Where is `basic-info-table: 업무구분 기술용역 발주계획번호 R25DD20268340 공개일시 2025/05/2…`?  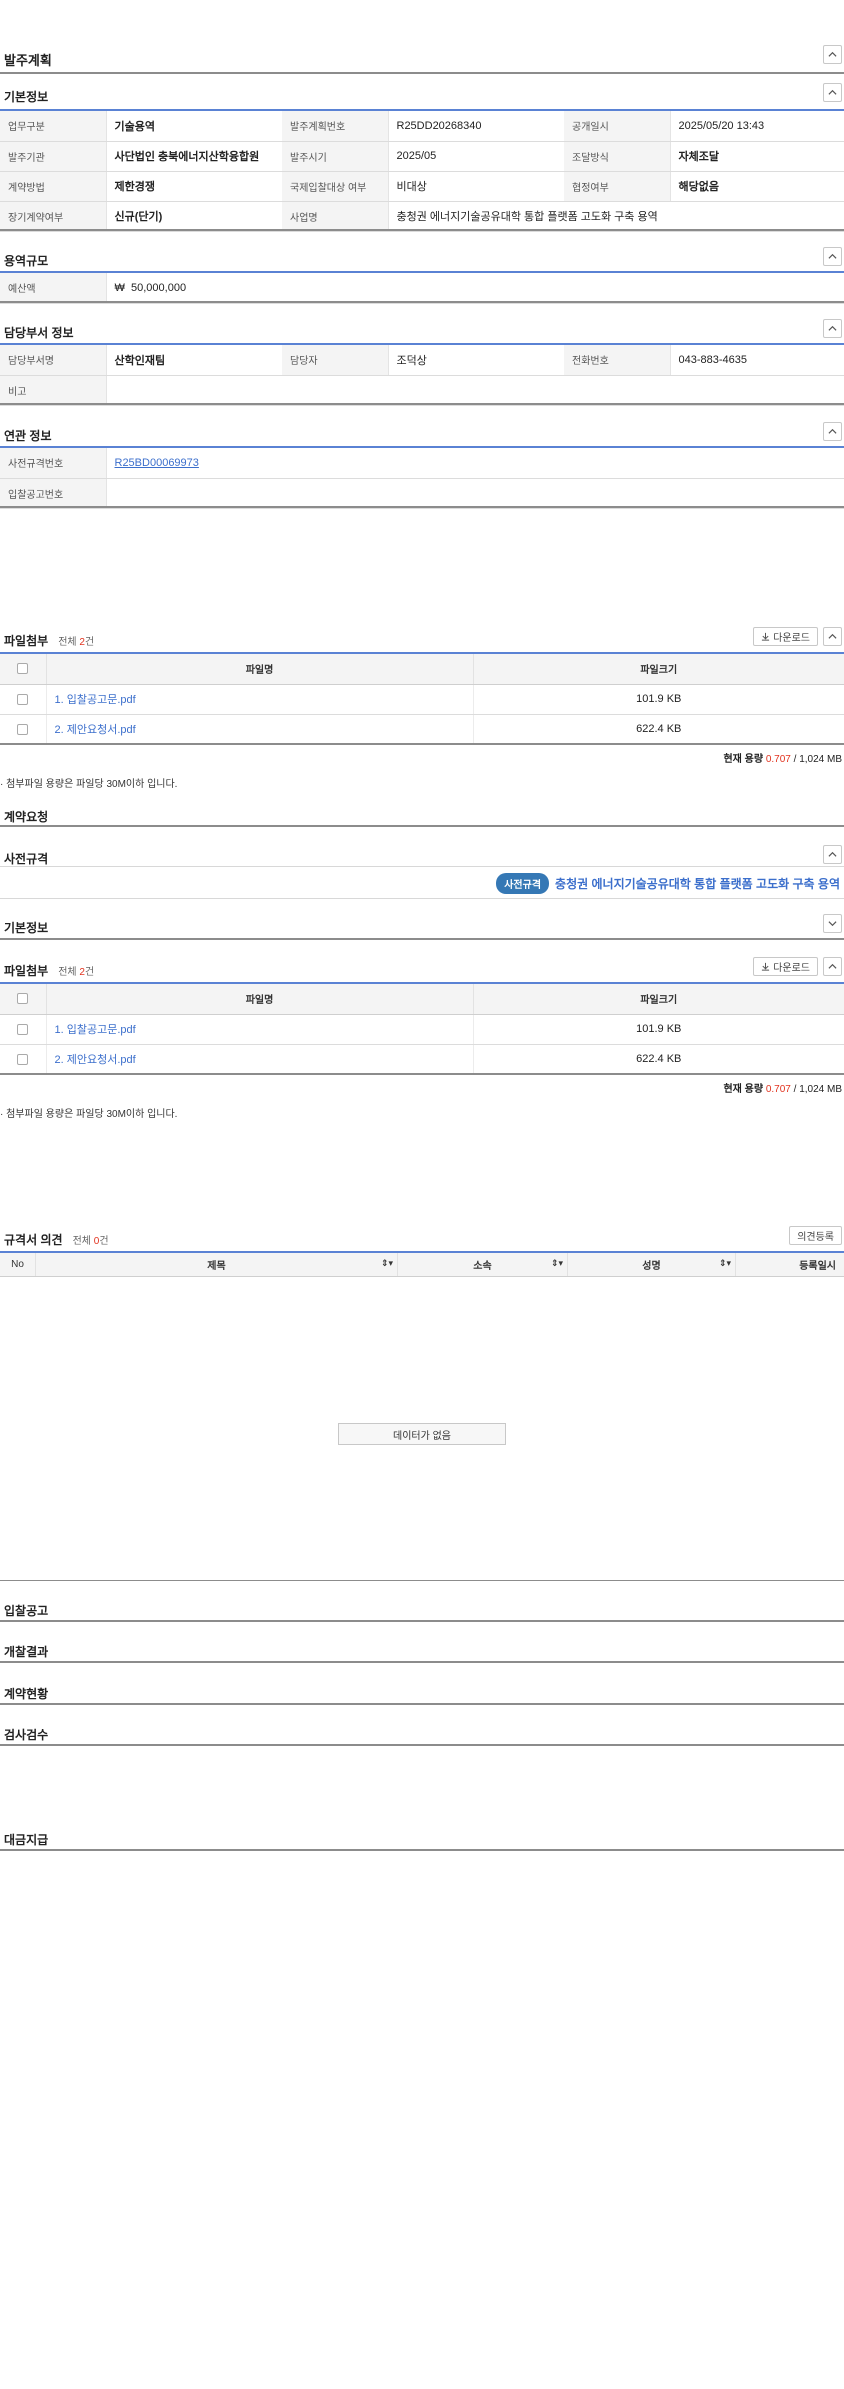
basic-info-table: 업무구분 기술용역 발주계획번호 R25DD20268340 공개일시 2025/05/2… is located at coordinates (422, 171).